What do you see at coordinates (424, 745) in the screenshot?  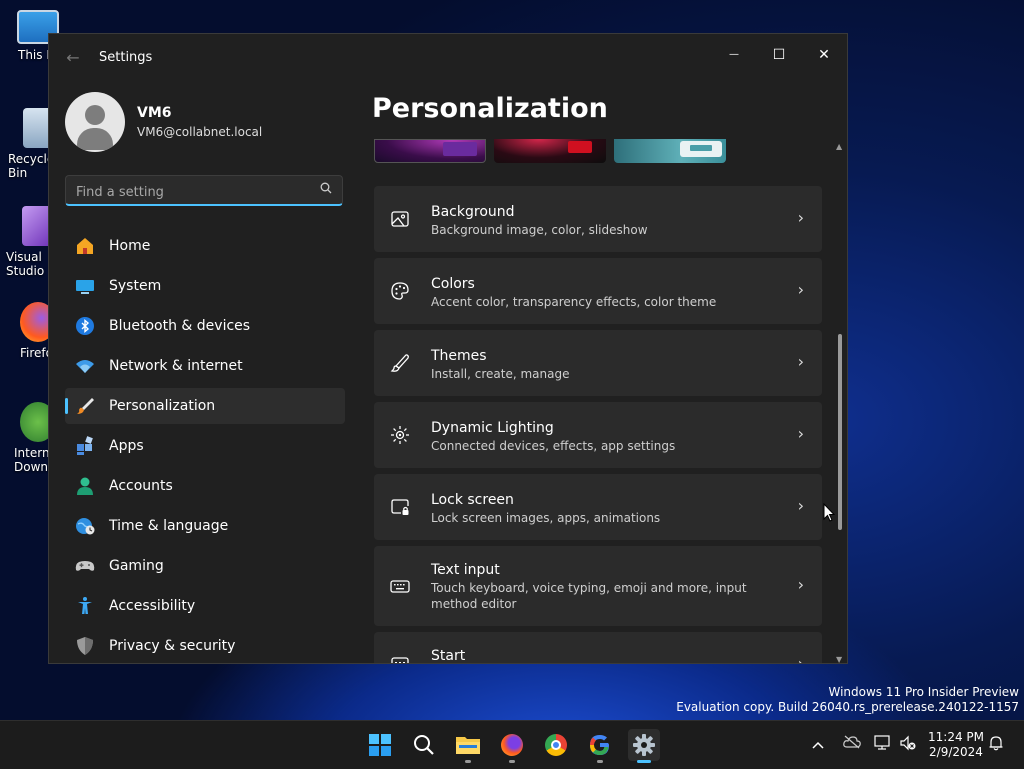 I see `taskbar-search-button` at bounding box center [424, 745].